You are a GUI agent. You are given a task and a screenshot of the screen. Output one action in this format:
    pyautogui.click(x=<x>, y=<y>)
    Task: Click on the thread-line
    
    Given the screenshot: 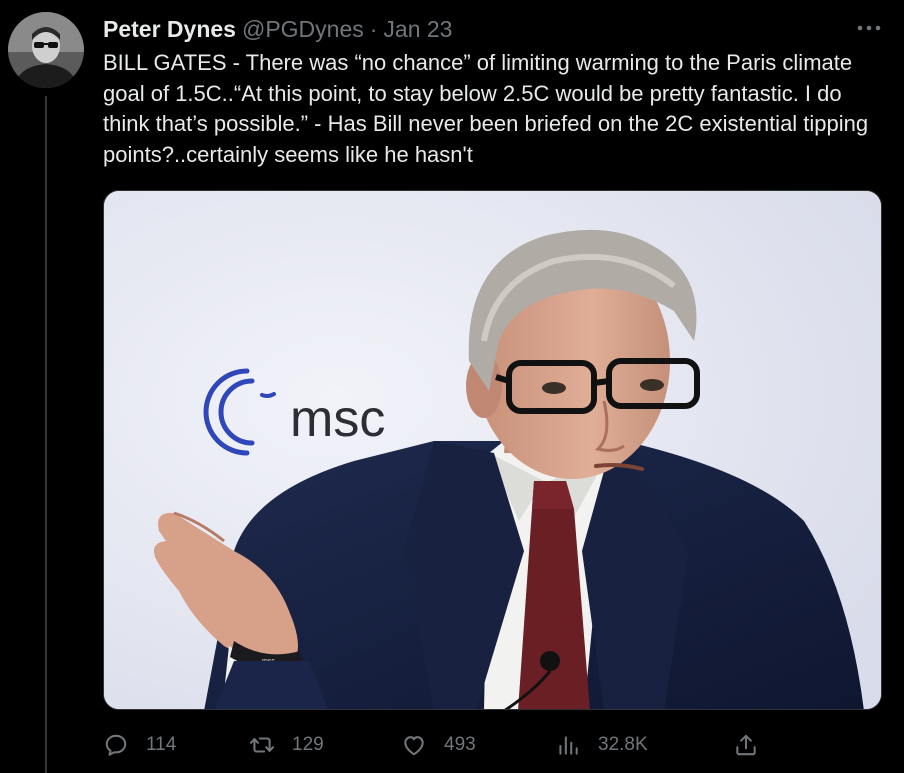 What is the action you would take?
    pyautogui.click(x=46, y=434)
    